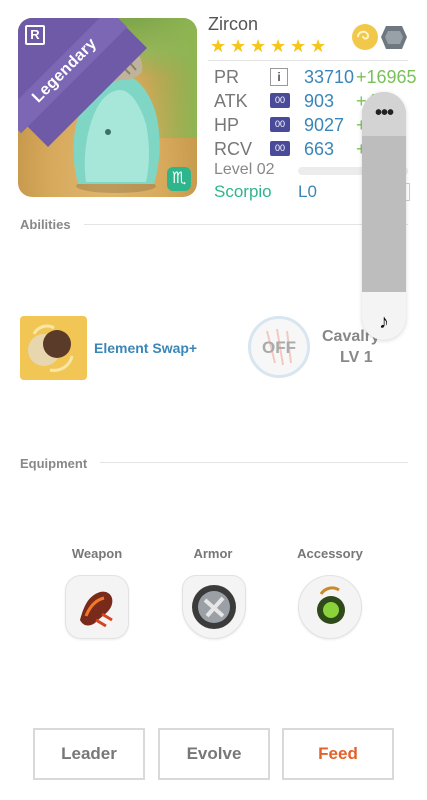 The width and height of the screenshot is (427, 800). Describe the element at coordinates (246, 224) in the screenshot. I see `abilities-divider` at that location.